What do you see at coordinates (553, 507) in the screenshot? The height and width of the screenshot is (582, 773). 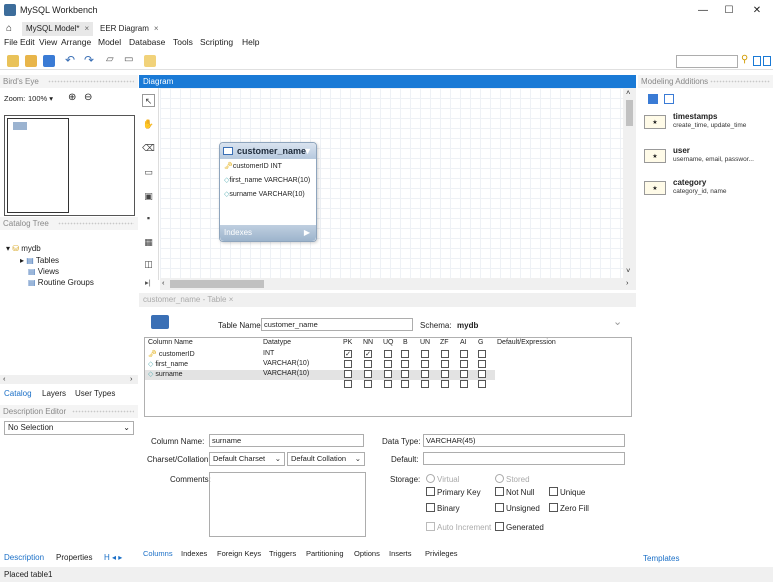 I see `zero-fill-checkbox` at bounding box center [553, 507].